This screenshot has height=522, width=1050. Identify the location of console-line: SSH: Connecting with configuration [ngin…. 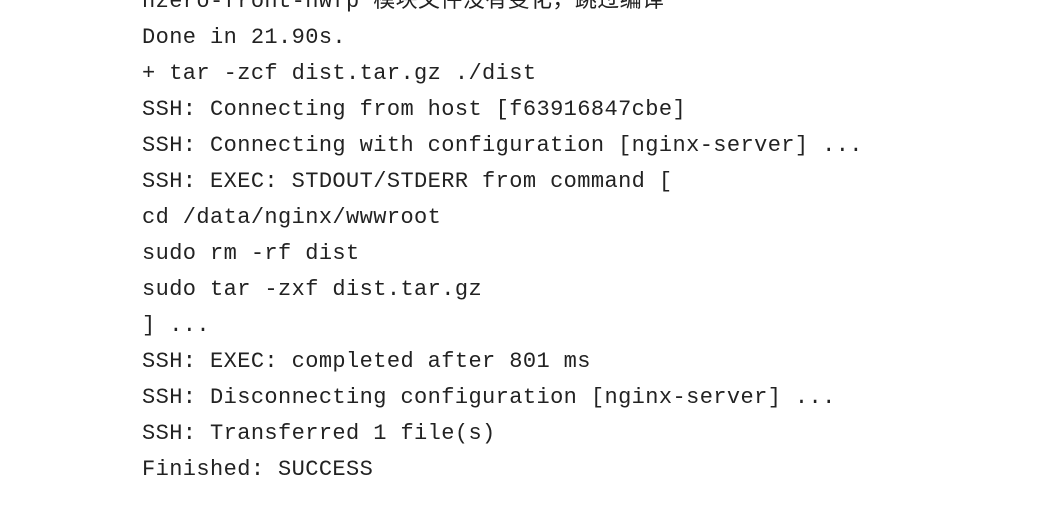
(502, 145).